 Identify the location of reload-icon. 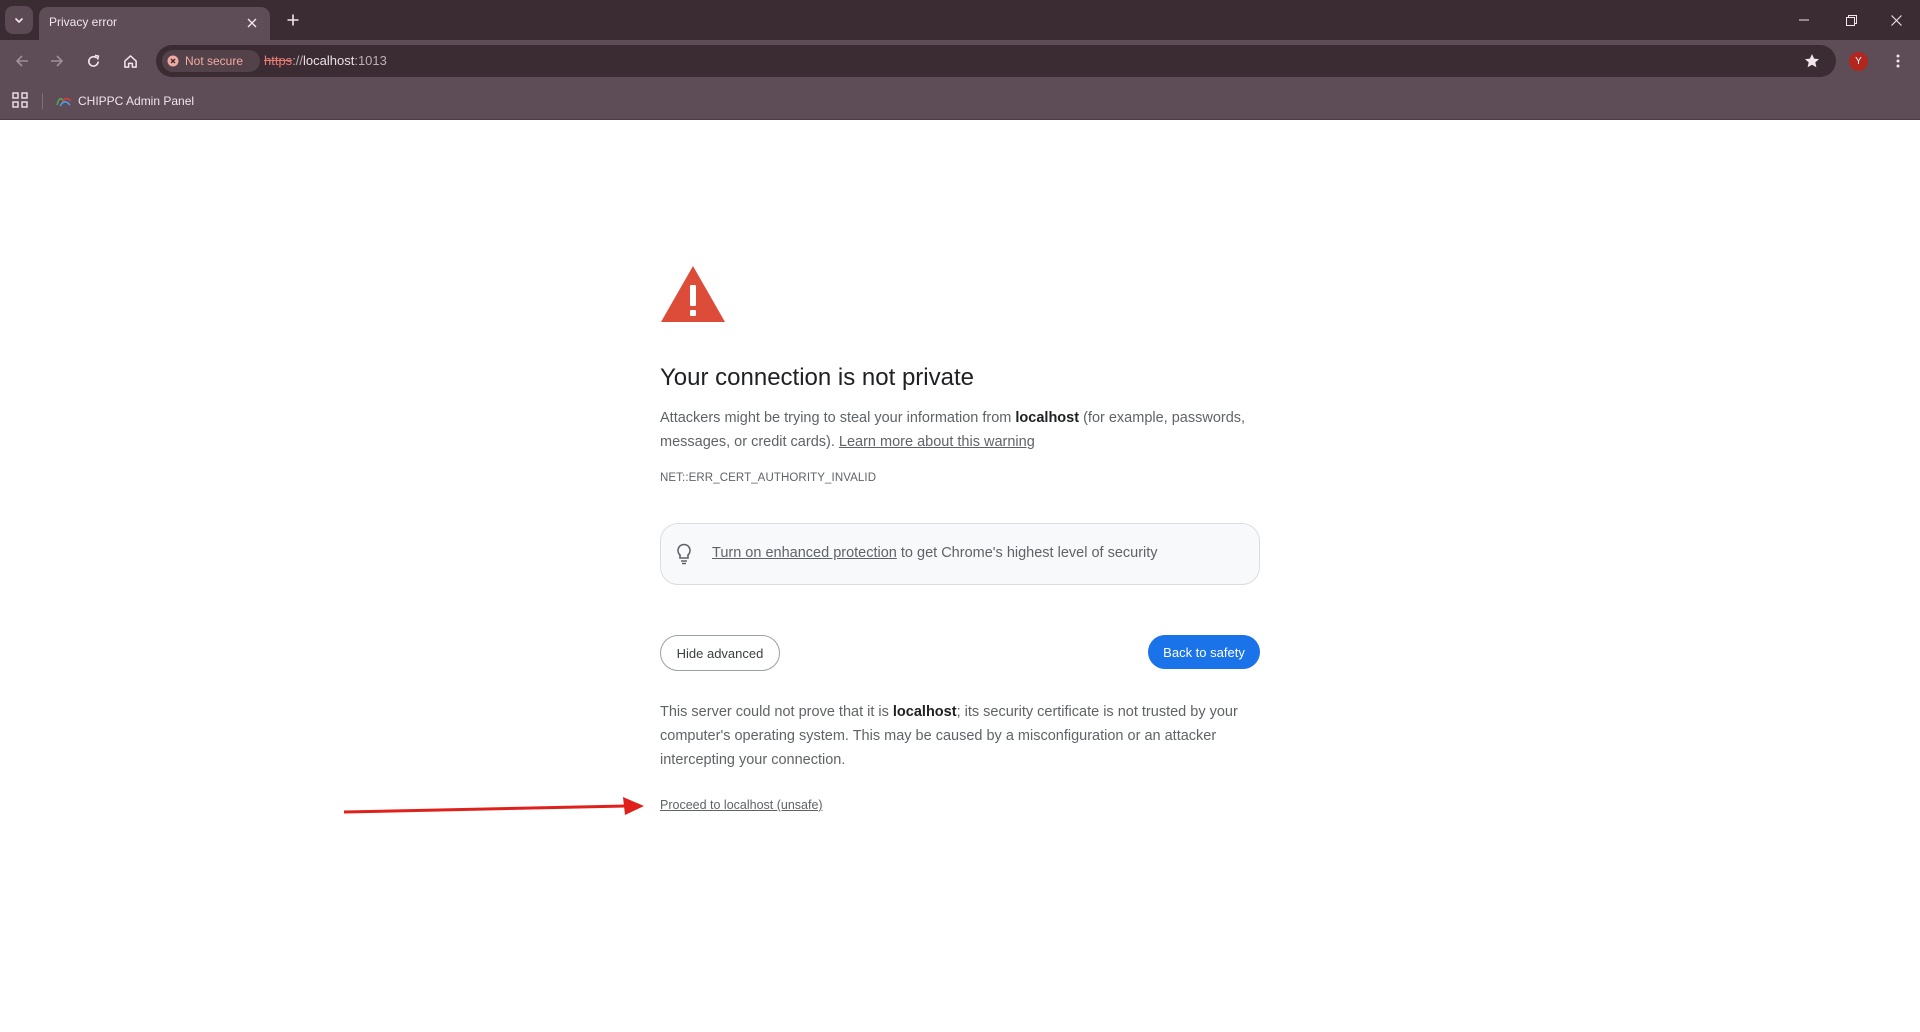
(93, 60).